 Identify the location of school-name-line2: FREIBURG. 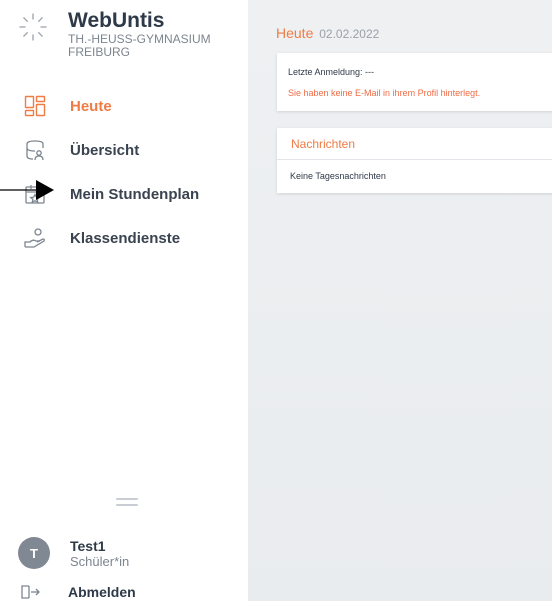
(99, 52).